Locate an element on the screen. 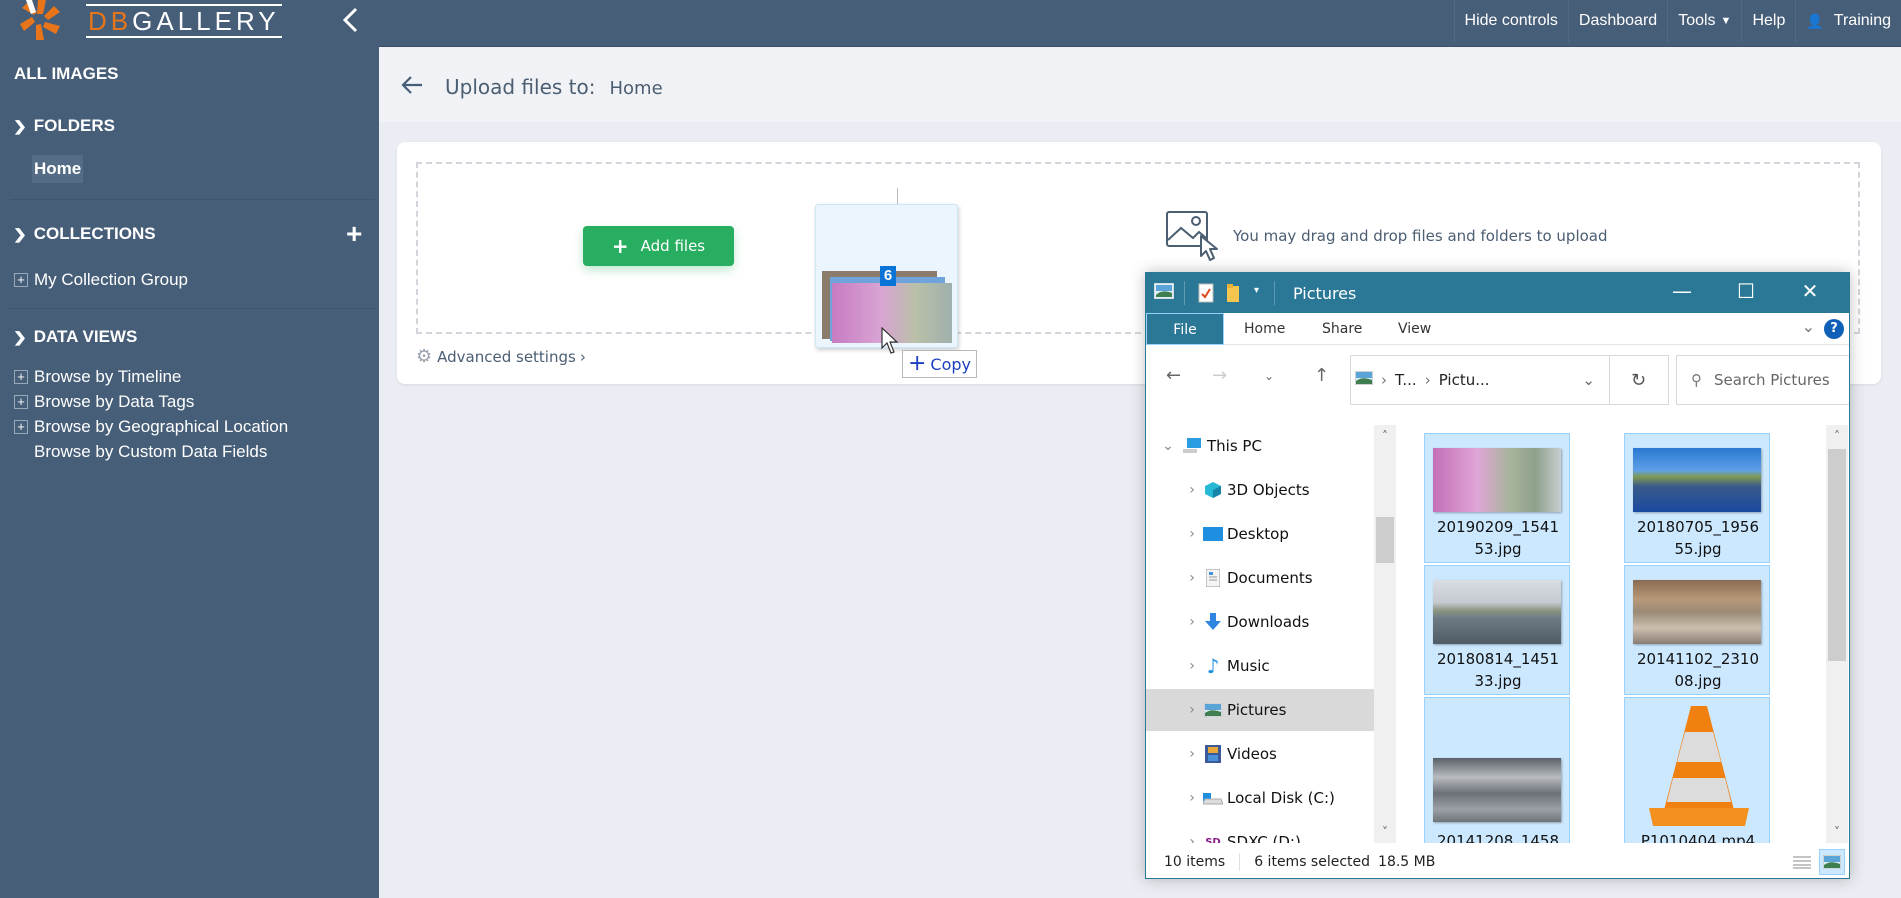 This screenshot has width=1901, height=898. nav-item-videos: › Videos is located at coordinates (1260, 754).